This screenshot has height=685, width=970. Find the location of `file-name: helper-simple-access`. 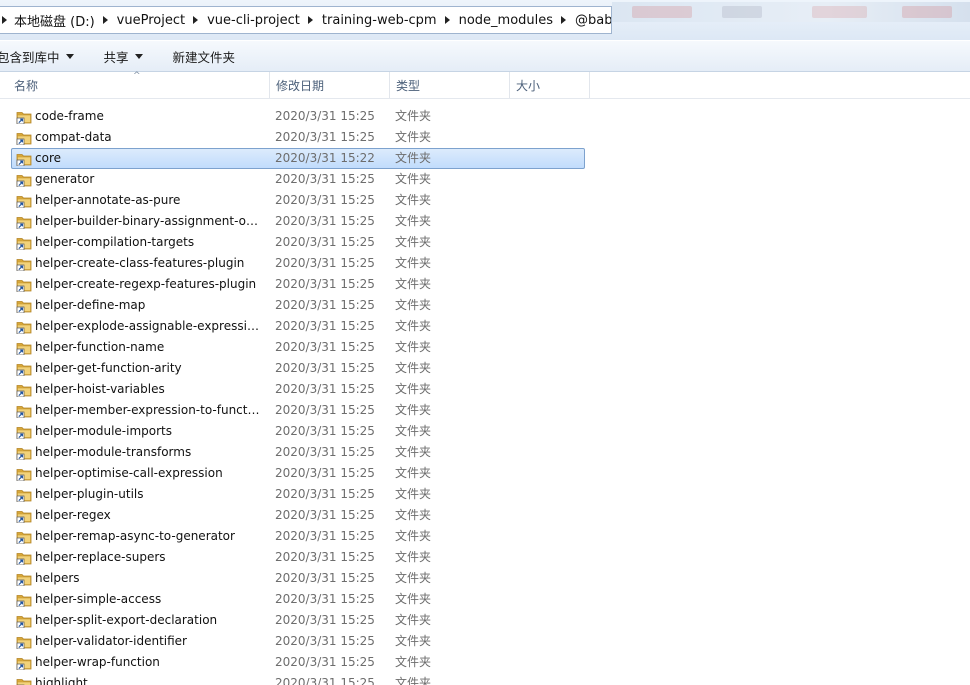

file-name: helper-simple-access is located at coordinates (98, 599).